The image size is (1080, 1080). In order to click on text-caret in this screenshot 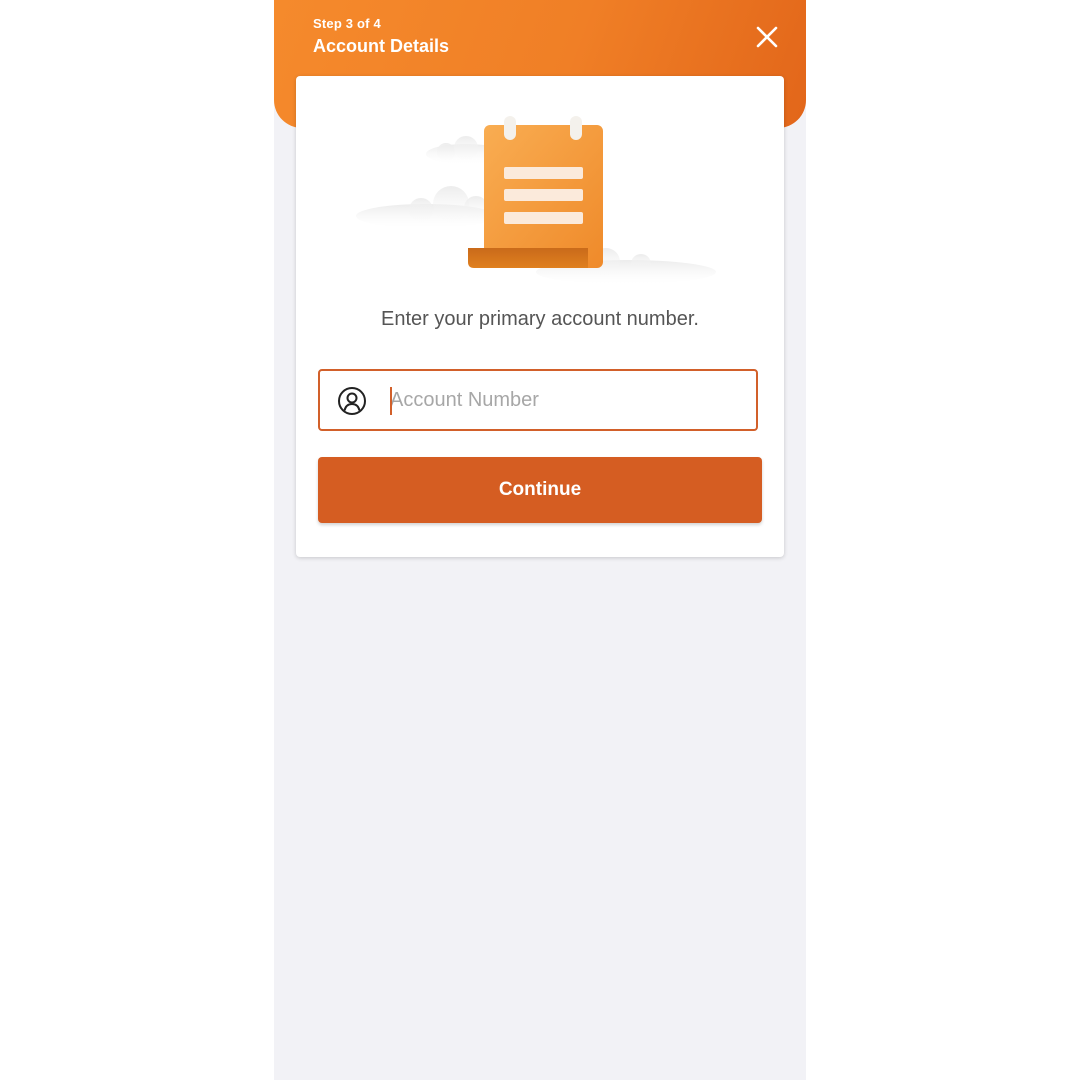, I will do `click(391, 401)`.